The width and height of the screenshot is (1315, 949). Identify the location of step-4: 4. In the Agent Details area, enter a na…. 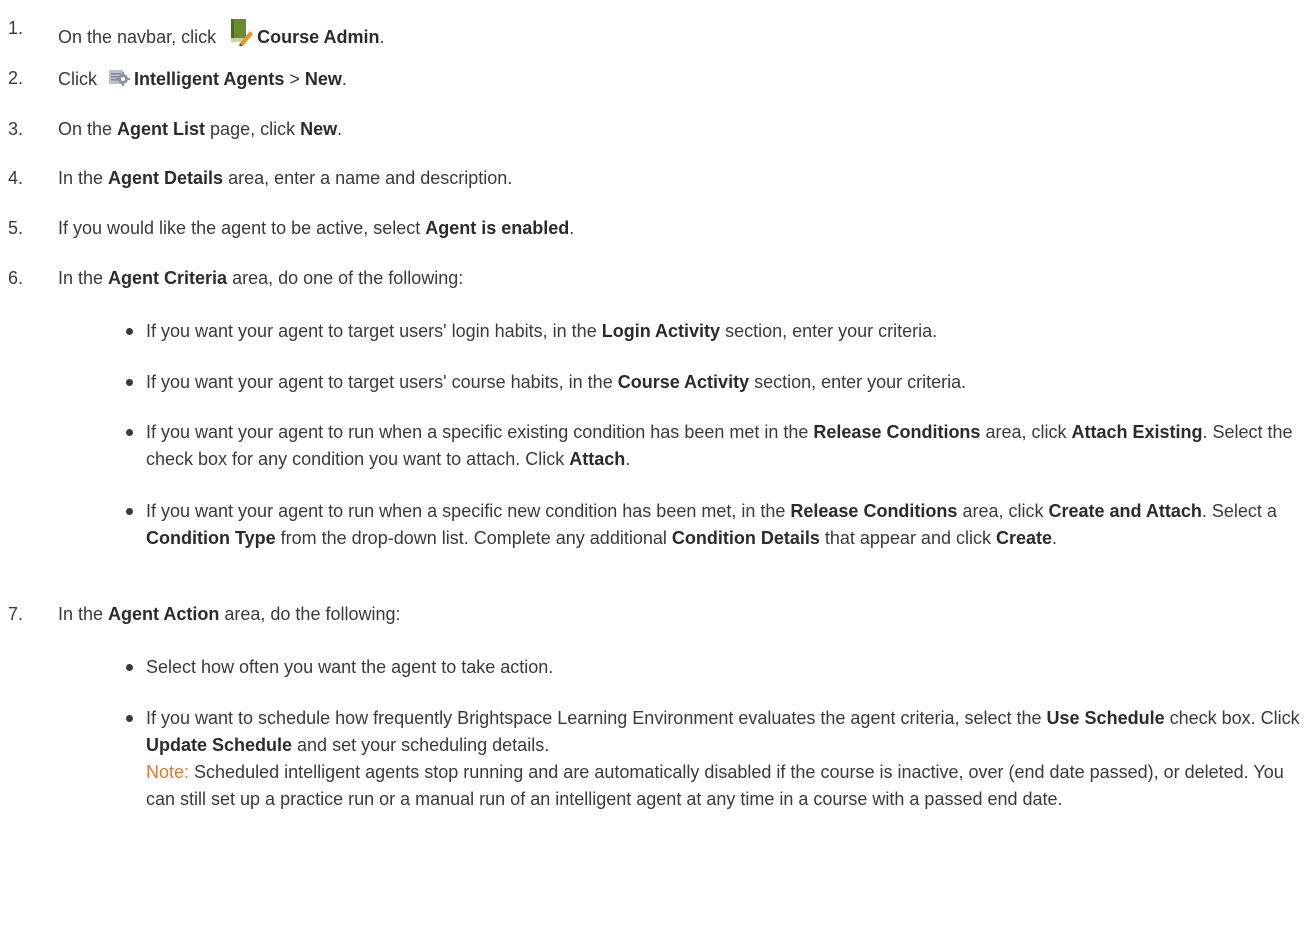
(657, 183).